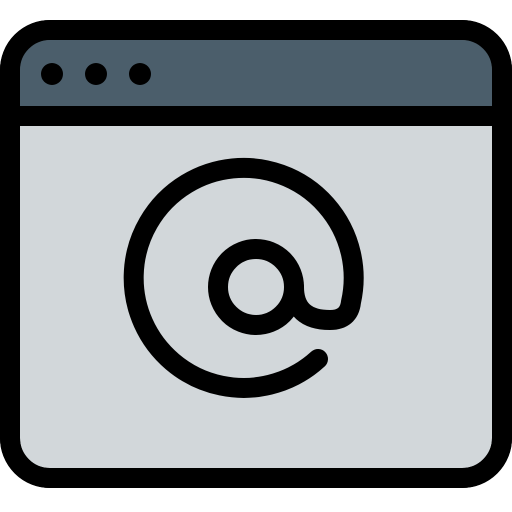 The width and height of the screenshot is (512, 512). I want to click on window-dot-1-icon, so click(52, 74).